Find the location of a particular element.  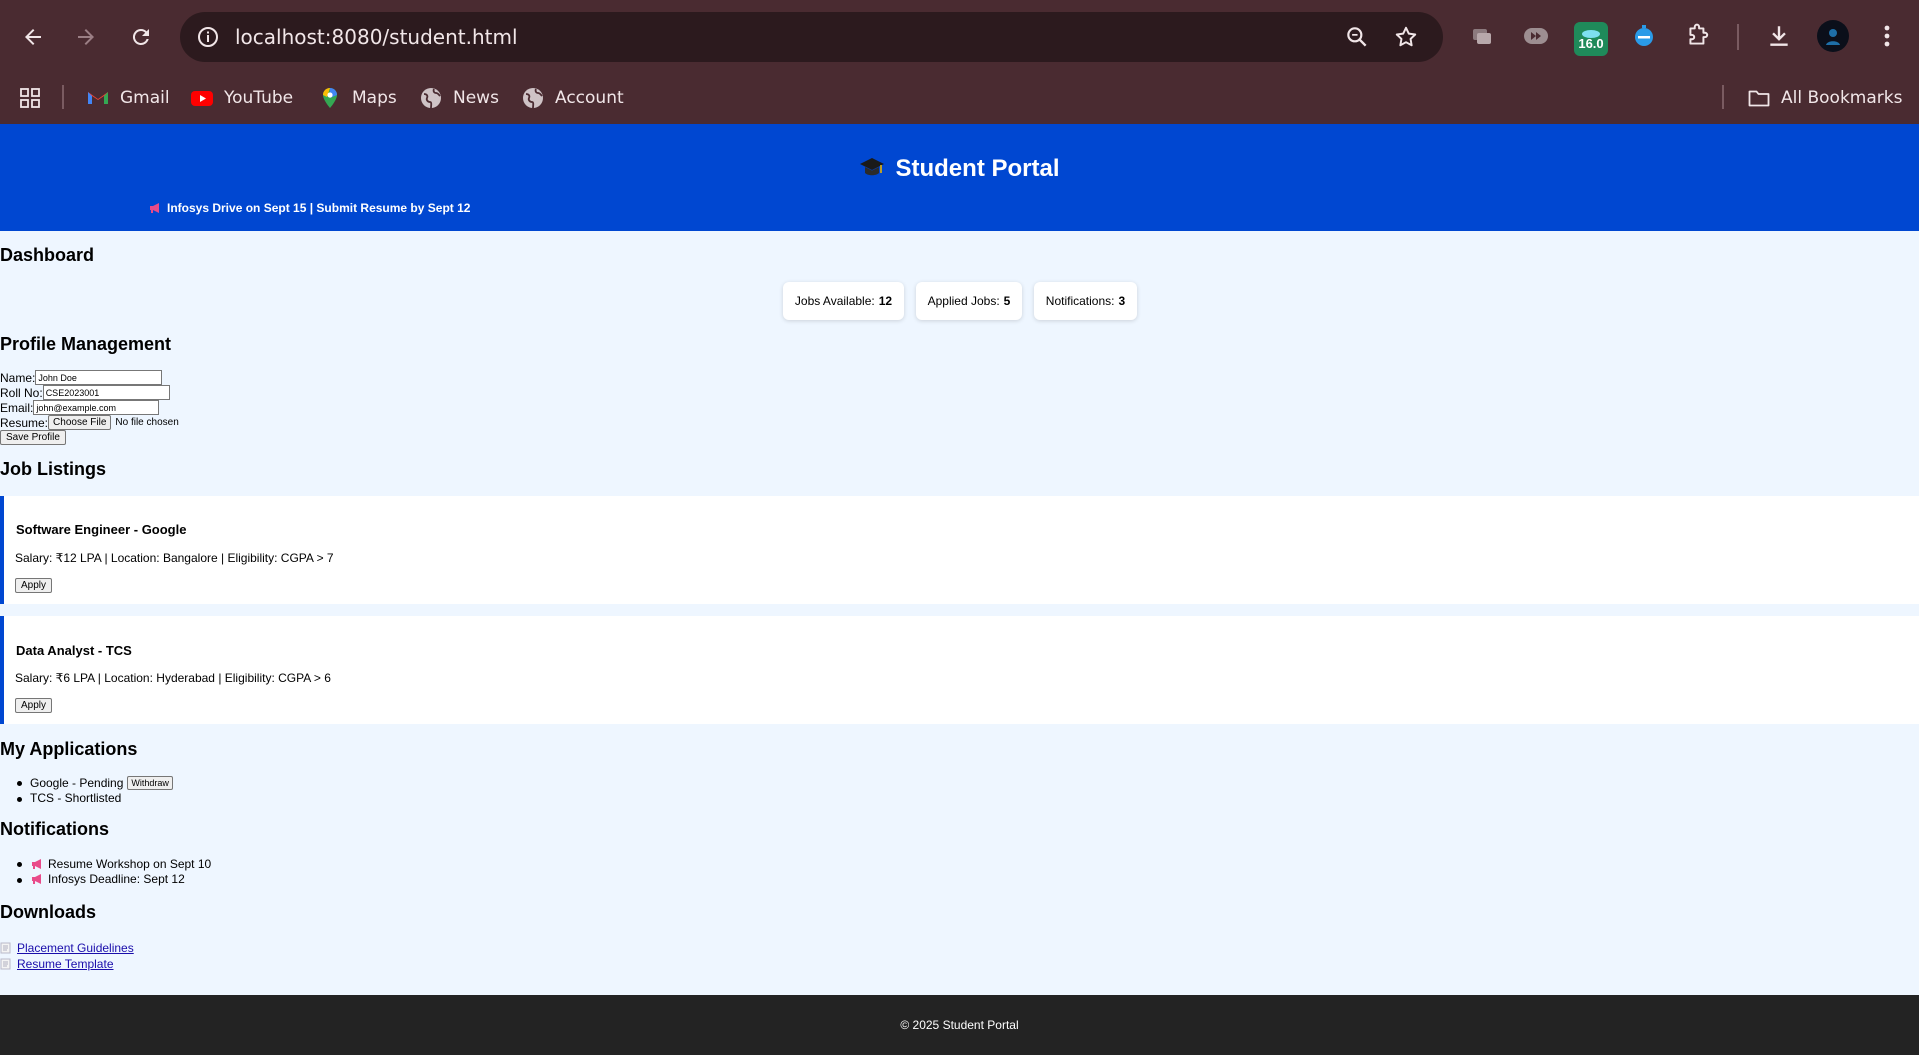

gmail-icon is located at coordinates (98, 98).